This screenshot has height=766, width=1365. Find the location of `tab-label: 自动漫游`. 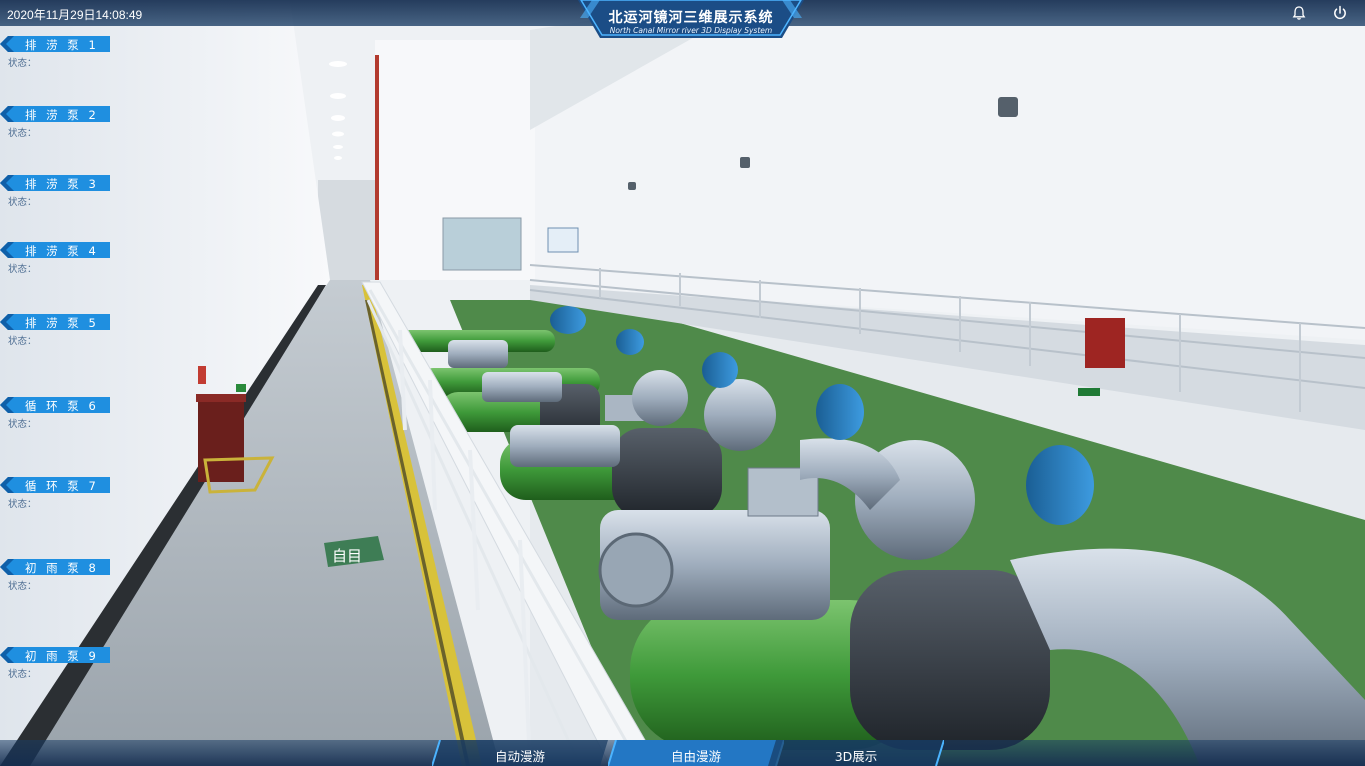

tab-label: 自动漫游 is located at coordinates (519, 756).